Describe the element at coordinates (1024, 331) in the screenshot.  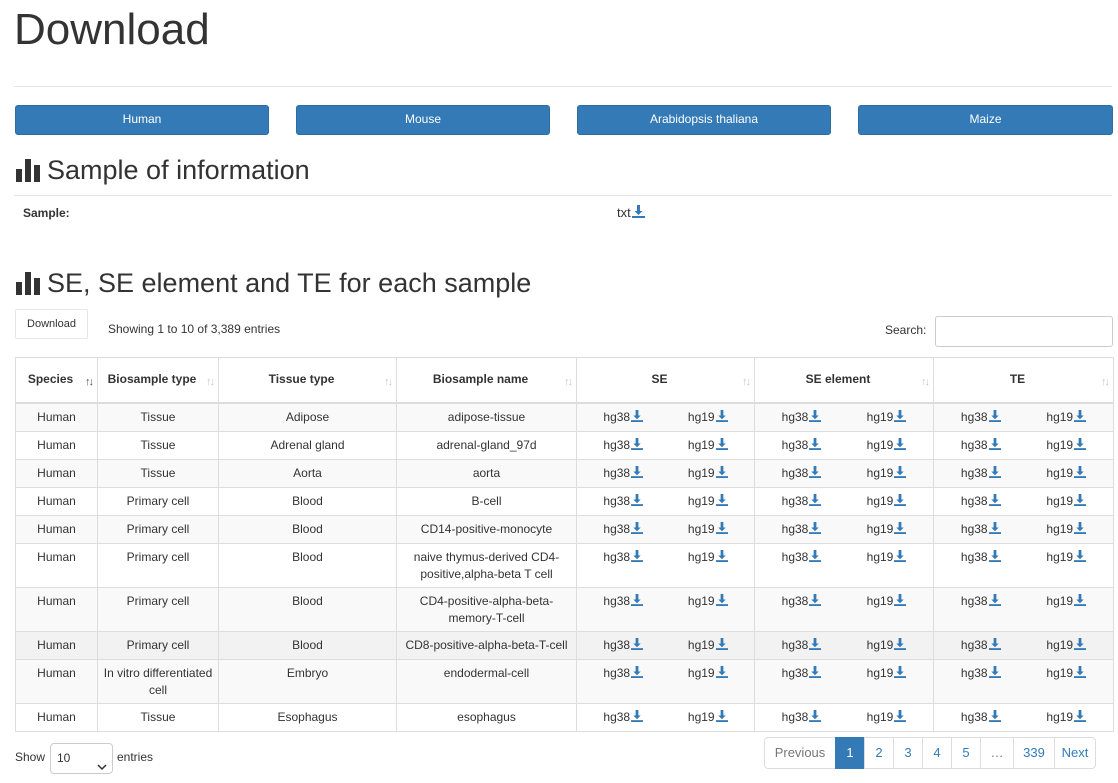
I see `search-input` at that location.